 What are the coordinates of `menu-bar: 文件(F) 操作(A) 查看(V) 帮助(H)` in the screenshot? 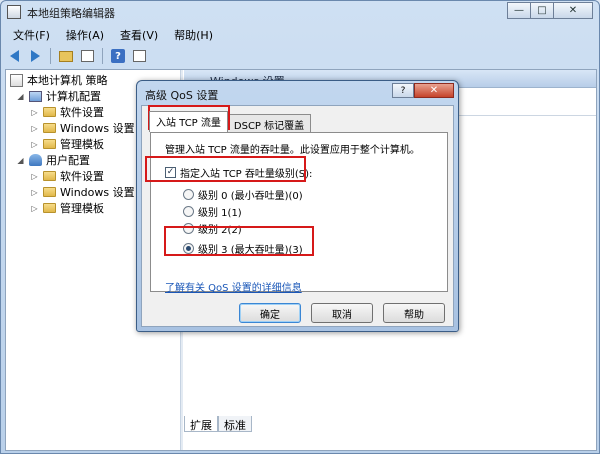 It's located at (113, 34).